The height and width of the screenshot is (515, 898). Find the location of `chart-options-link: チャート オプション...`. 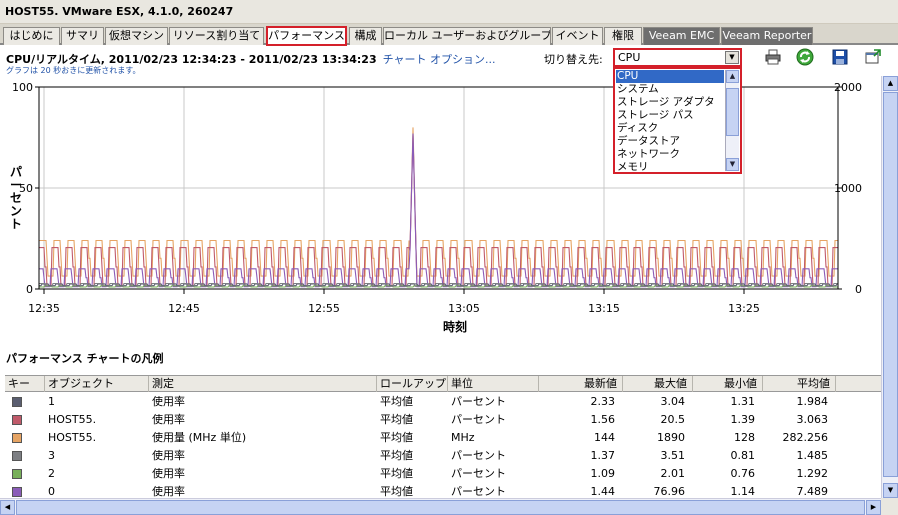

chart-options-link: チャート オプション... is located at coordinates (439, 59).